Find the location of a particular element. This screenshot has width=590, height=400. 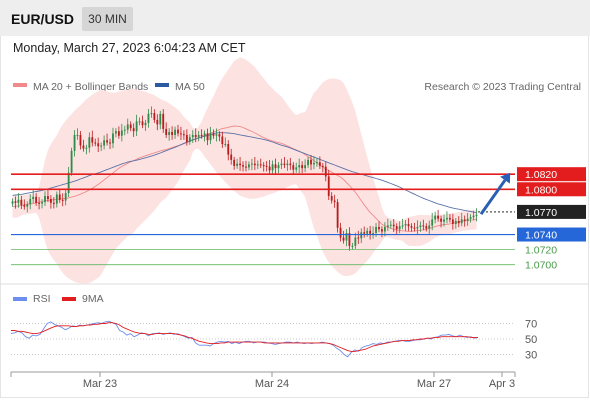

ma50-legend-label: MA 50 is located at coordinates (190, 87).